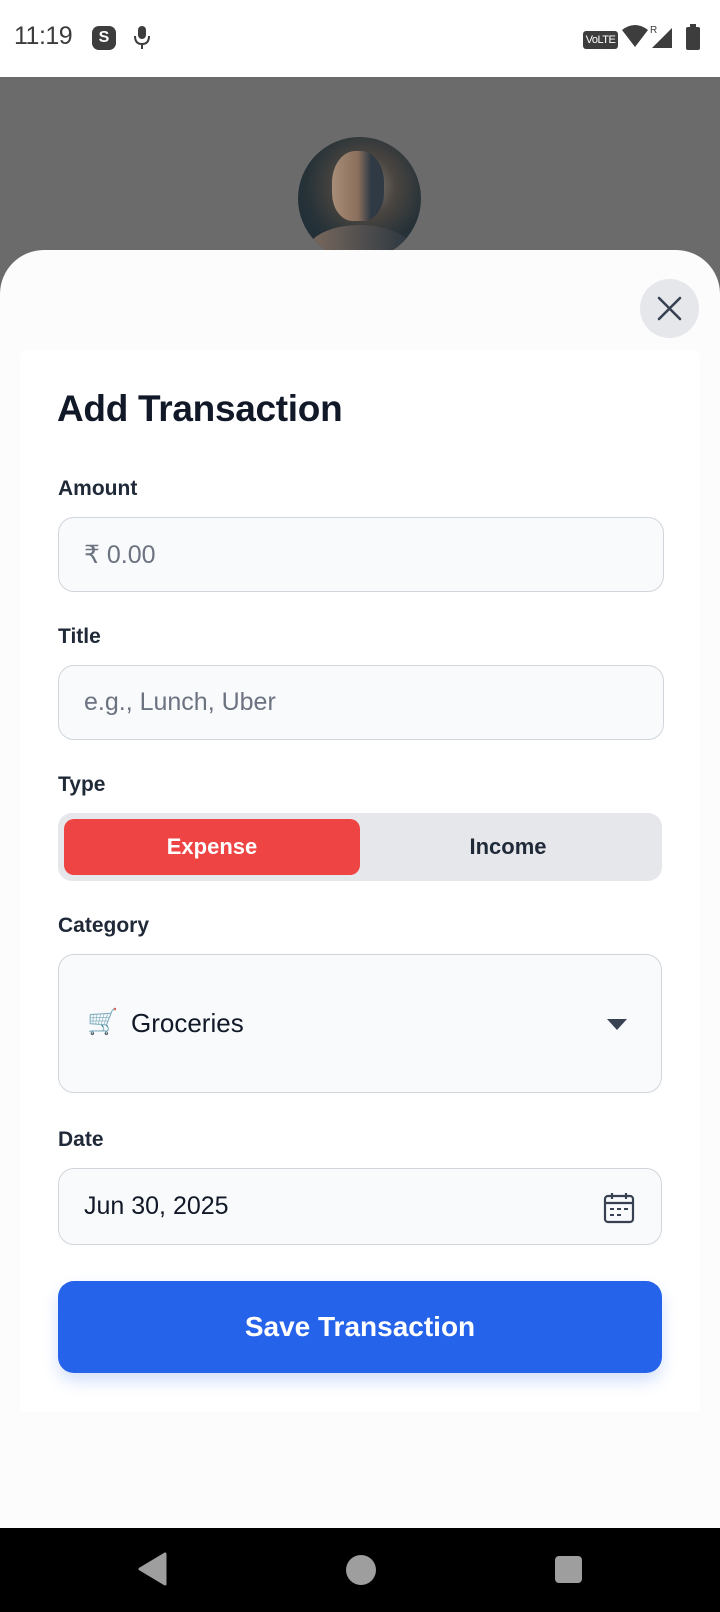 The height and width of the screenshot is (1612, 720). Describe the element at coordinates (360, 1327) in the screenshot. I see `save-transaction-button: Save Transaction` at that location.